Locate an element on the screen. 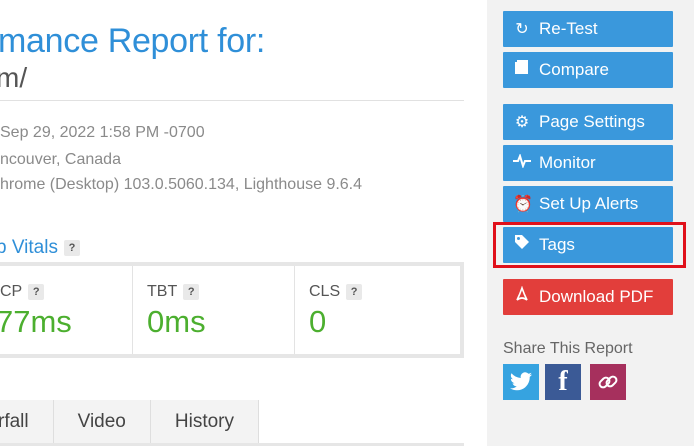  compare-button: Compare is located at coordinates (588, 70).